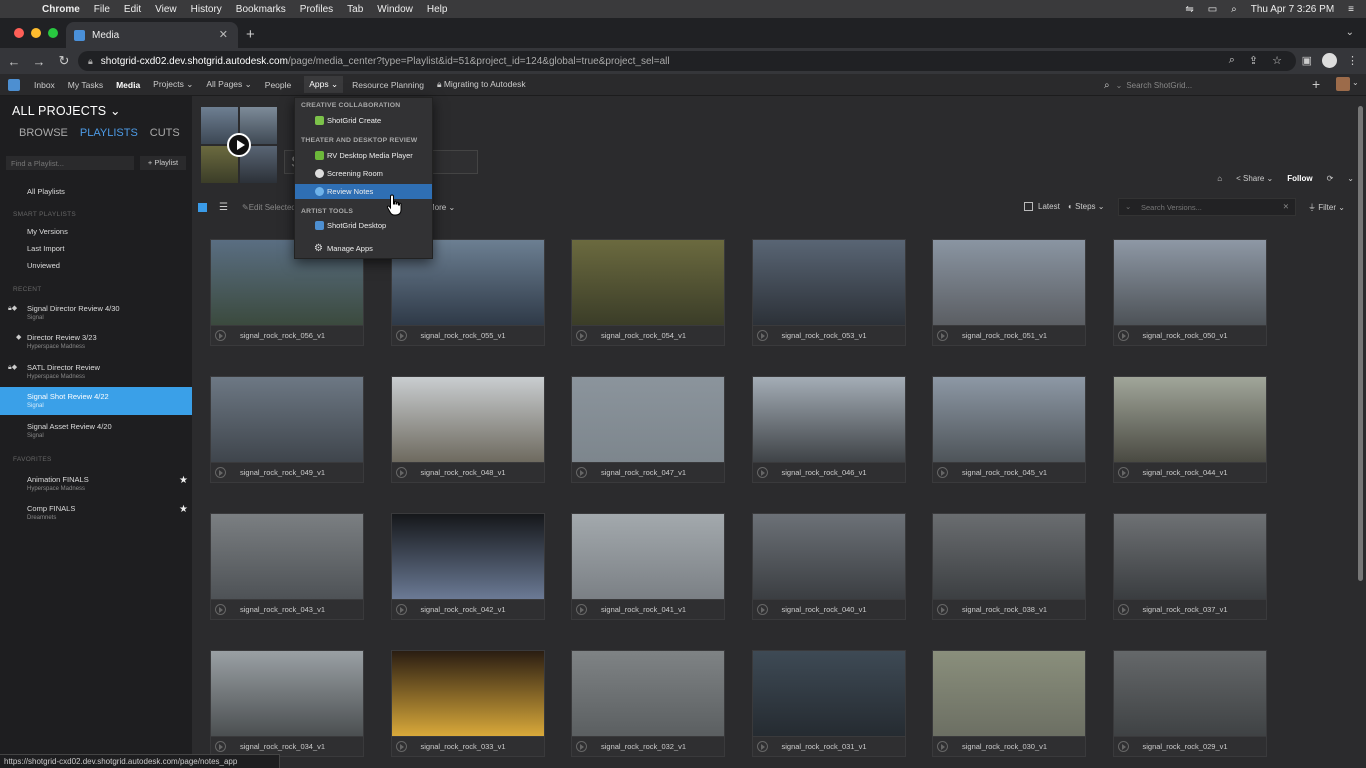 This screenshot has height=768, width=1366. I want to click on version-name: signal_rock_rock_056_v1, so click(282, 335).